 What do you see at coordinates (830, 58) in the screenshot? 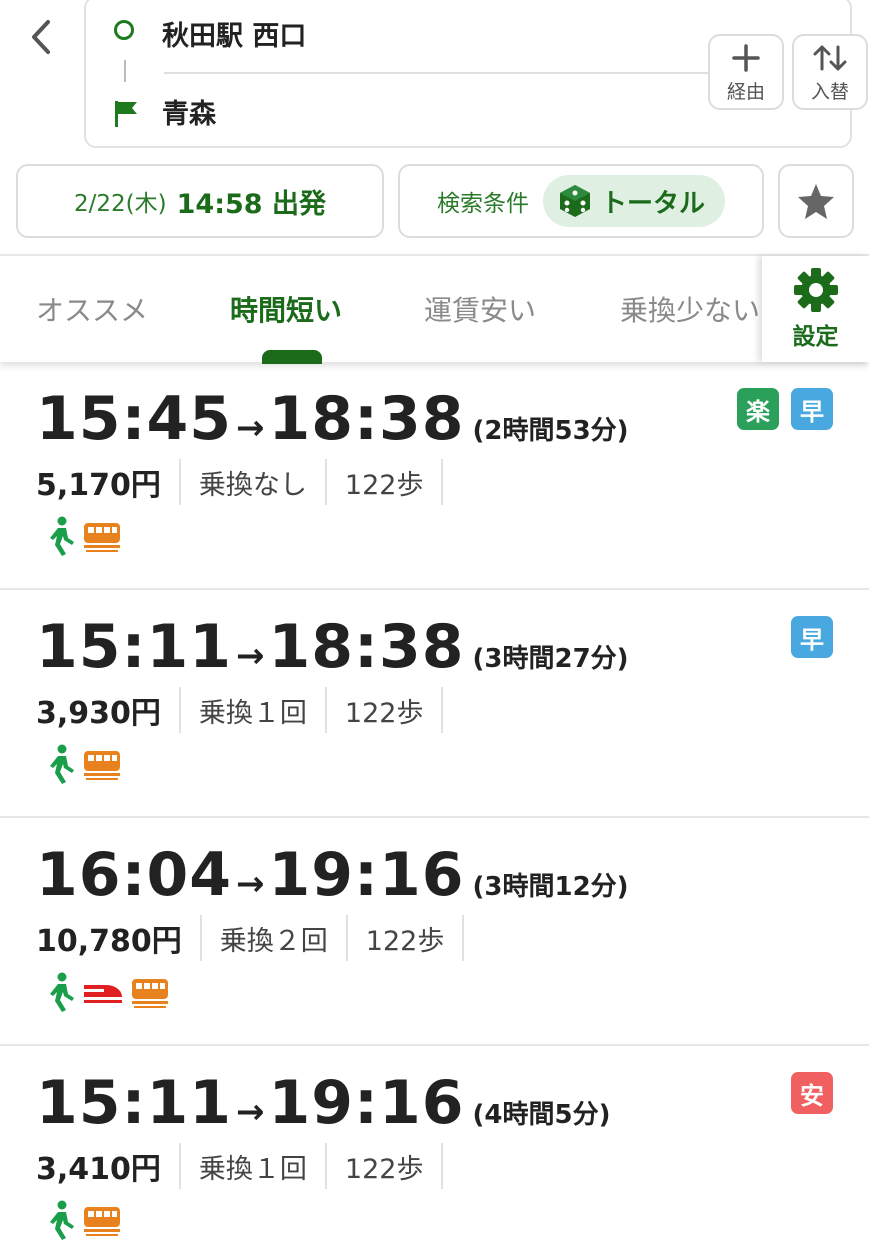
I see `swap-arrows-icon` at bounding box center [830, 58].